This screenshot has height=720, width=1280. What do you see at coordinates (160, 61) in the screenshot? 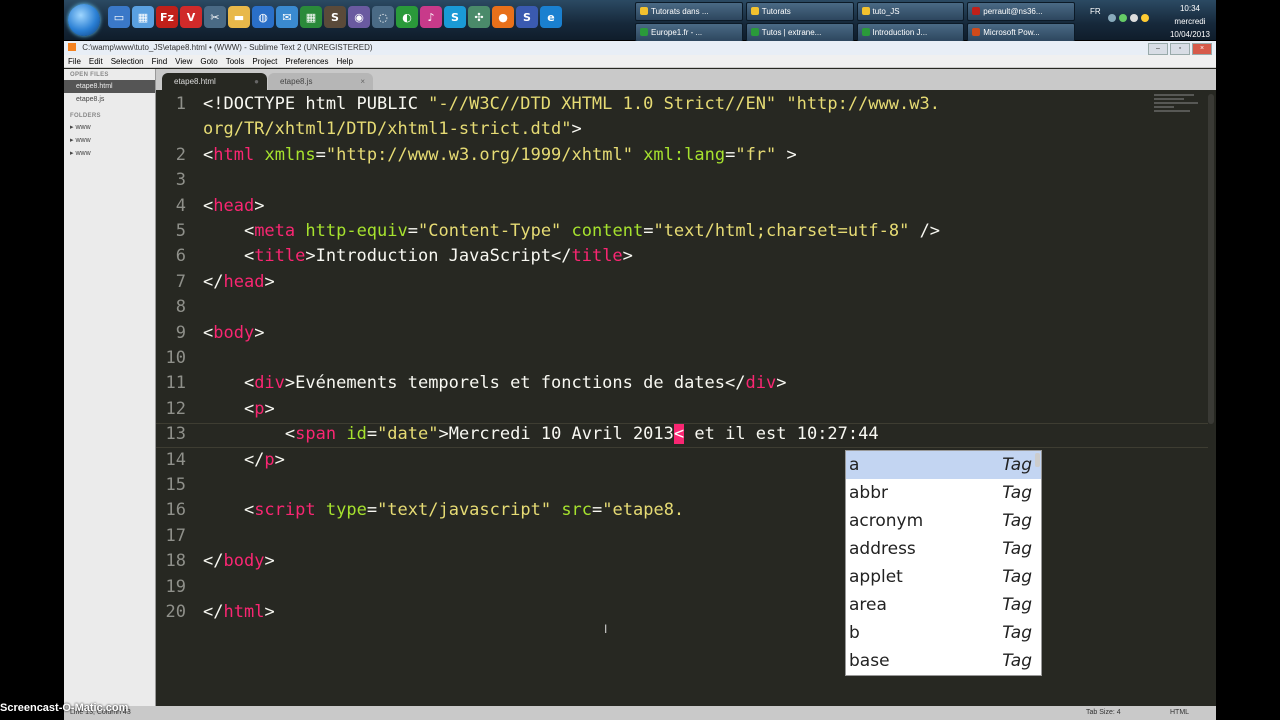
I see `menu-find: Find` at bounding box center [160, 61].